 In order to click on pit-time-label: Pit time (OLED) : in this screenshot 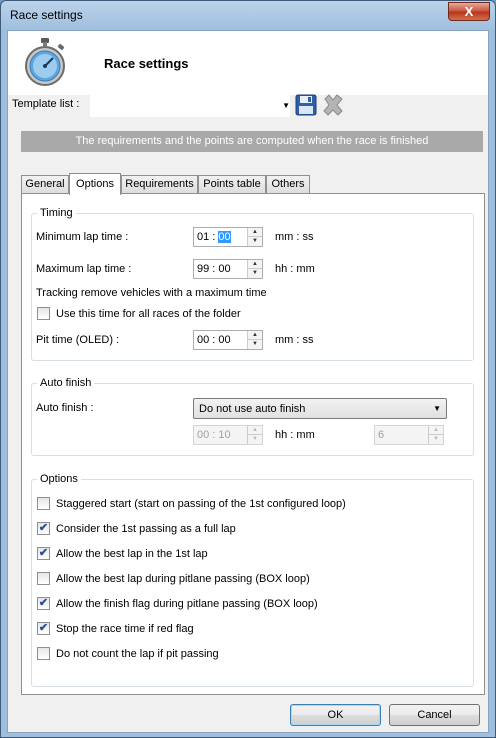, I will do `click(78, 340)`.